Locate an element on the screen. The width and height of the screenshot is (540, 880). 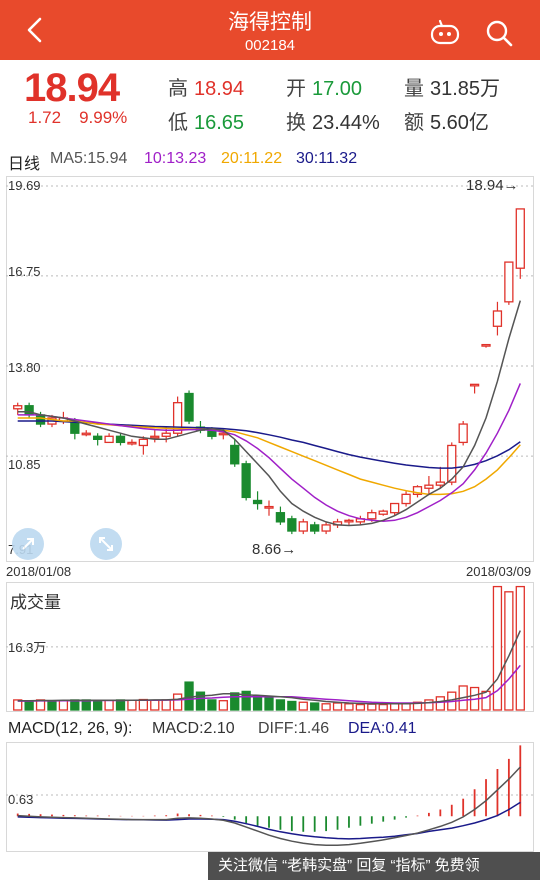
volume: 量 31.85万 is located at coordinates (452, 86).